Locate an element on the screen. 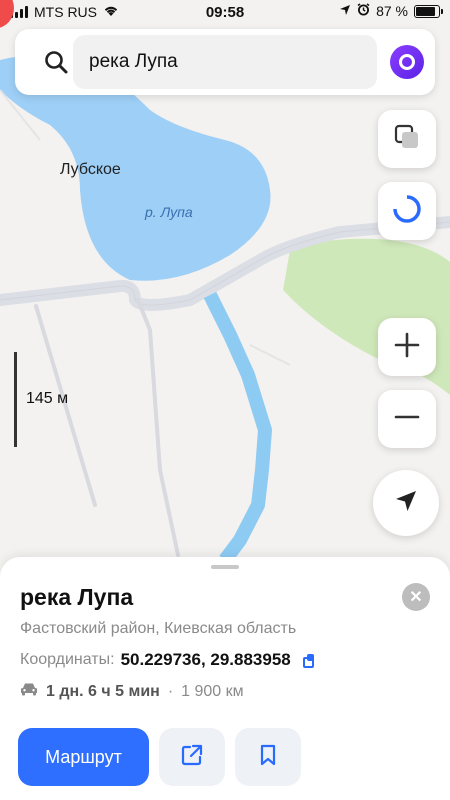 This screenshot has width=450, height=800. zoom-in-button is located at coordinates (407, 347).